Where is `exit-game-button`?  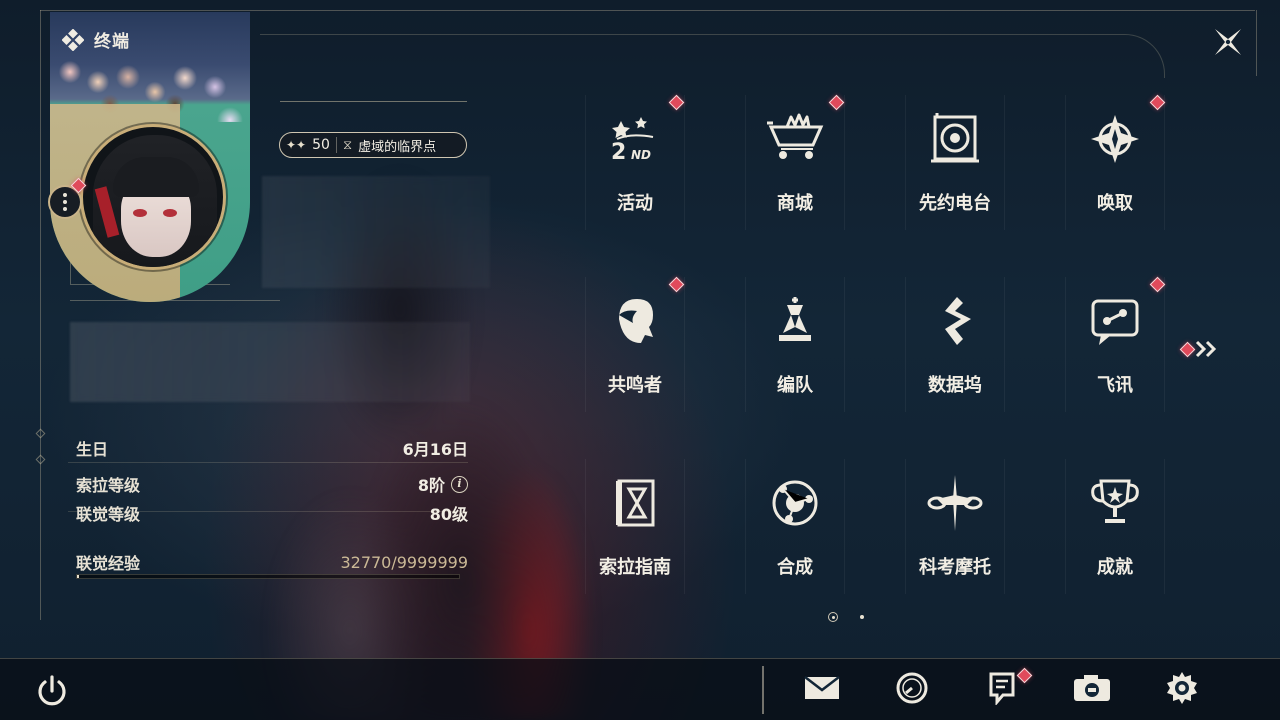 exit-game-button is located at coordinates (52, 691).